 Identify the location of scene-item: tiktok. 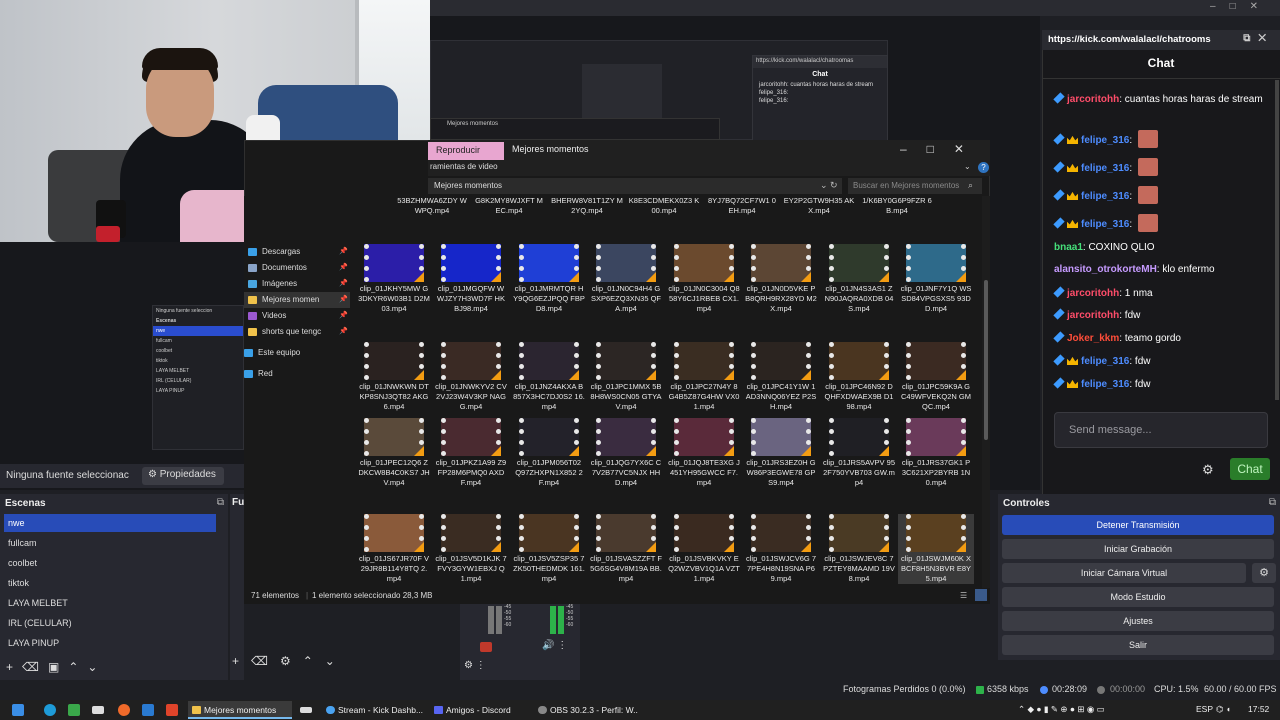
(110, 583).